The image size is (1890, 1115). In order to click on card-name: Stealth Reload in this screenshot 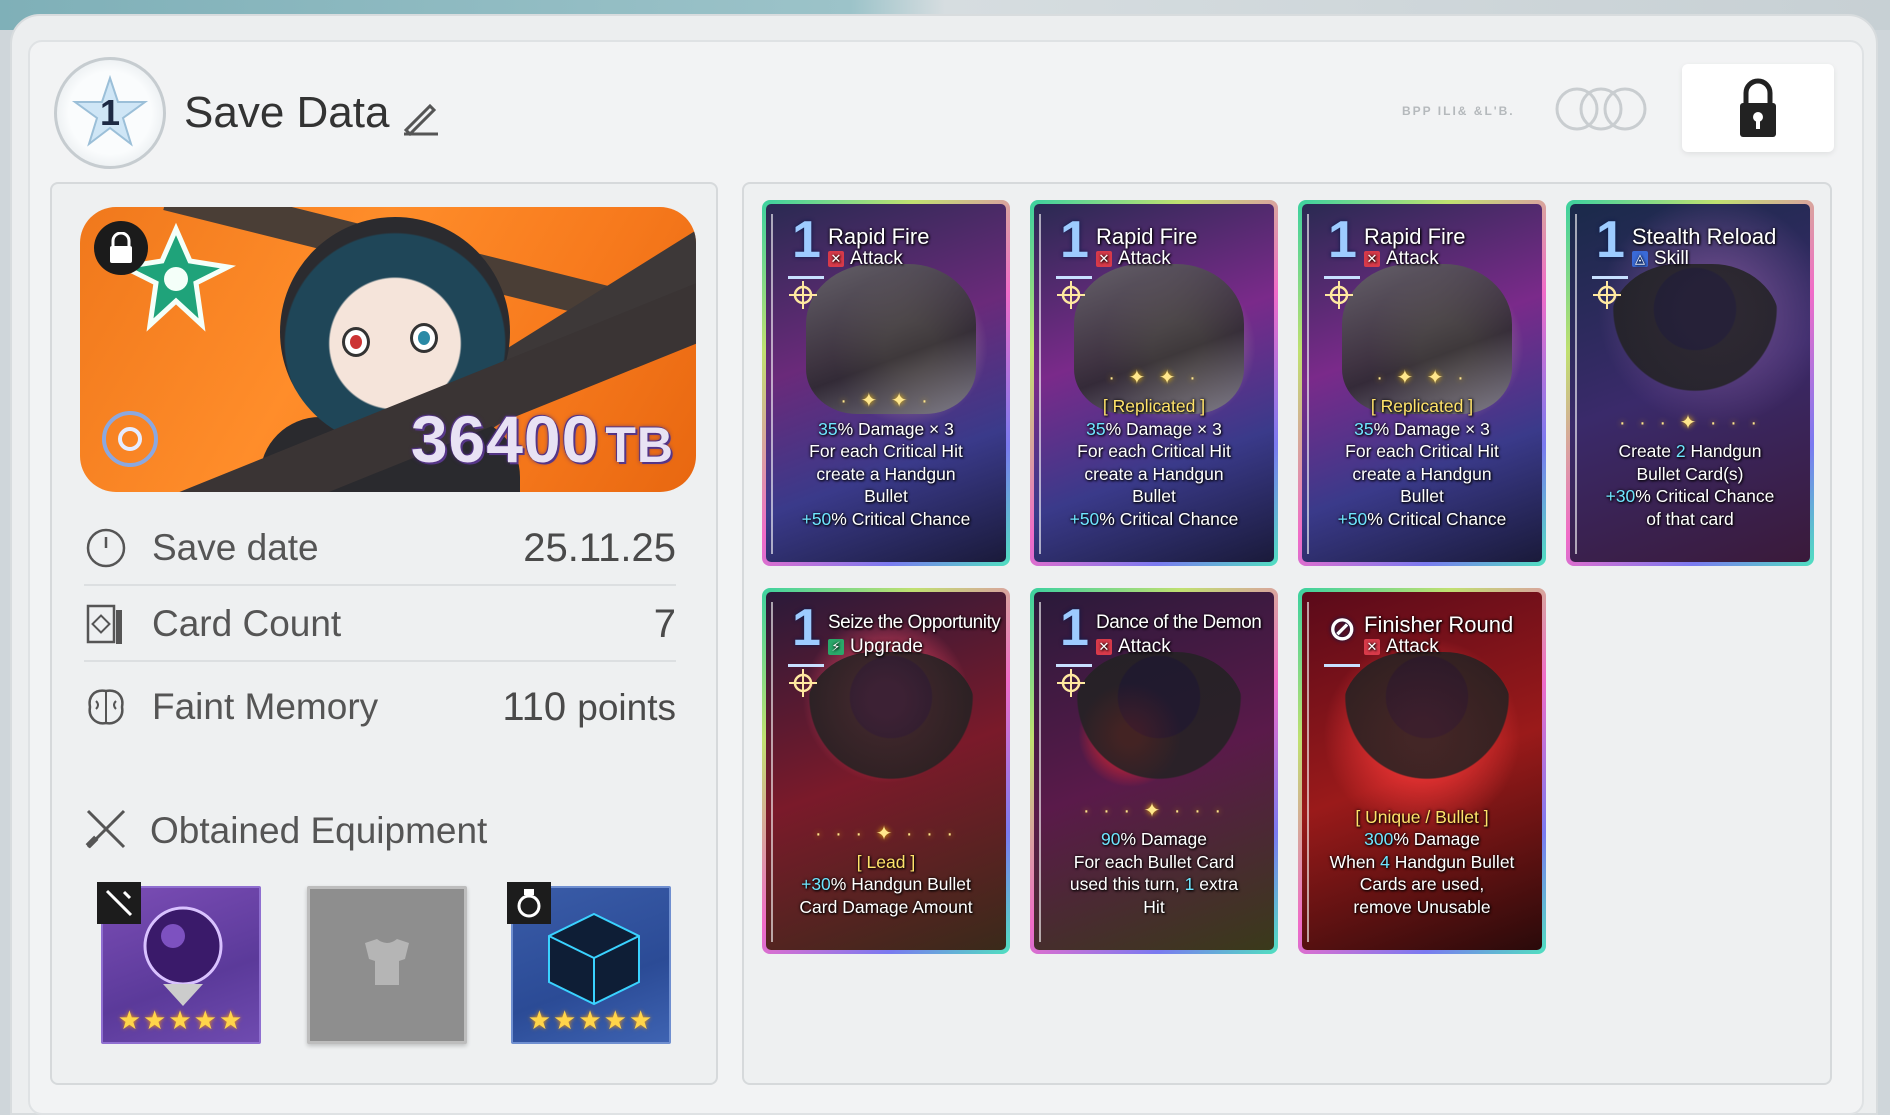, I will do `click(1704, 236)`.